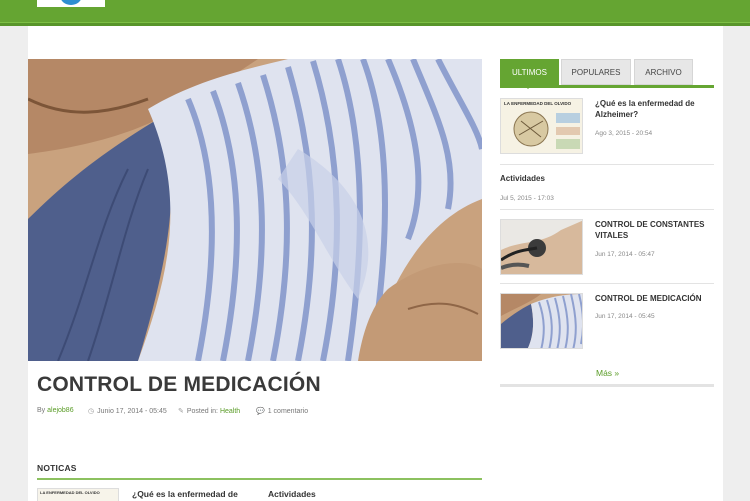 This screenshot has height=501, width=750. Describe the element at coordinates (132, 411) in the screenshot. I see `post-date: Junio 17, 2014 - 05:45` at that location.